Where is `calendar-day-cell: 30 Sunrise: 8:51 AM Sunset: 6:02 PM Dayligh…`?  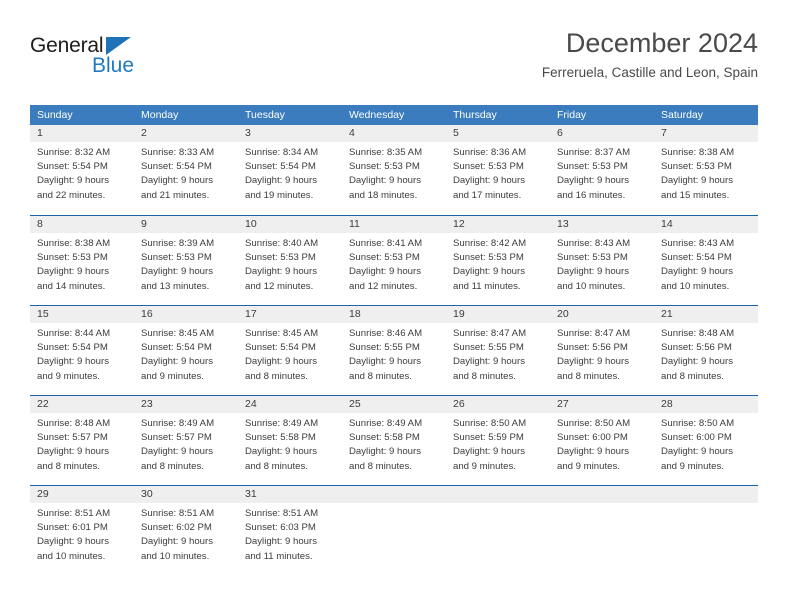
calendar-day-cell: 30 Sunrise: 8:51 AM Sunset: 6:02 PM Dayligh… is located at coordinates (186, 530).